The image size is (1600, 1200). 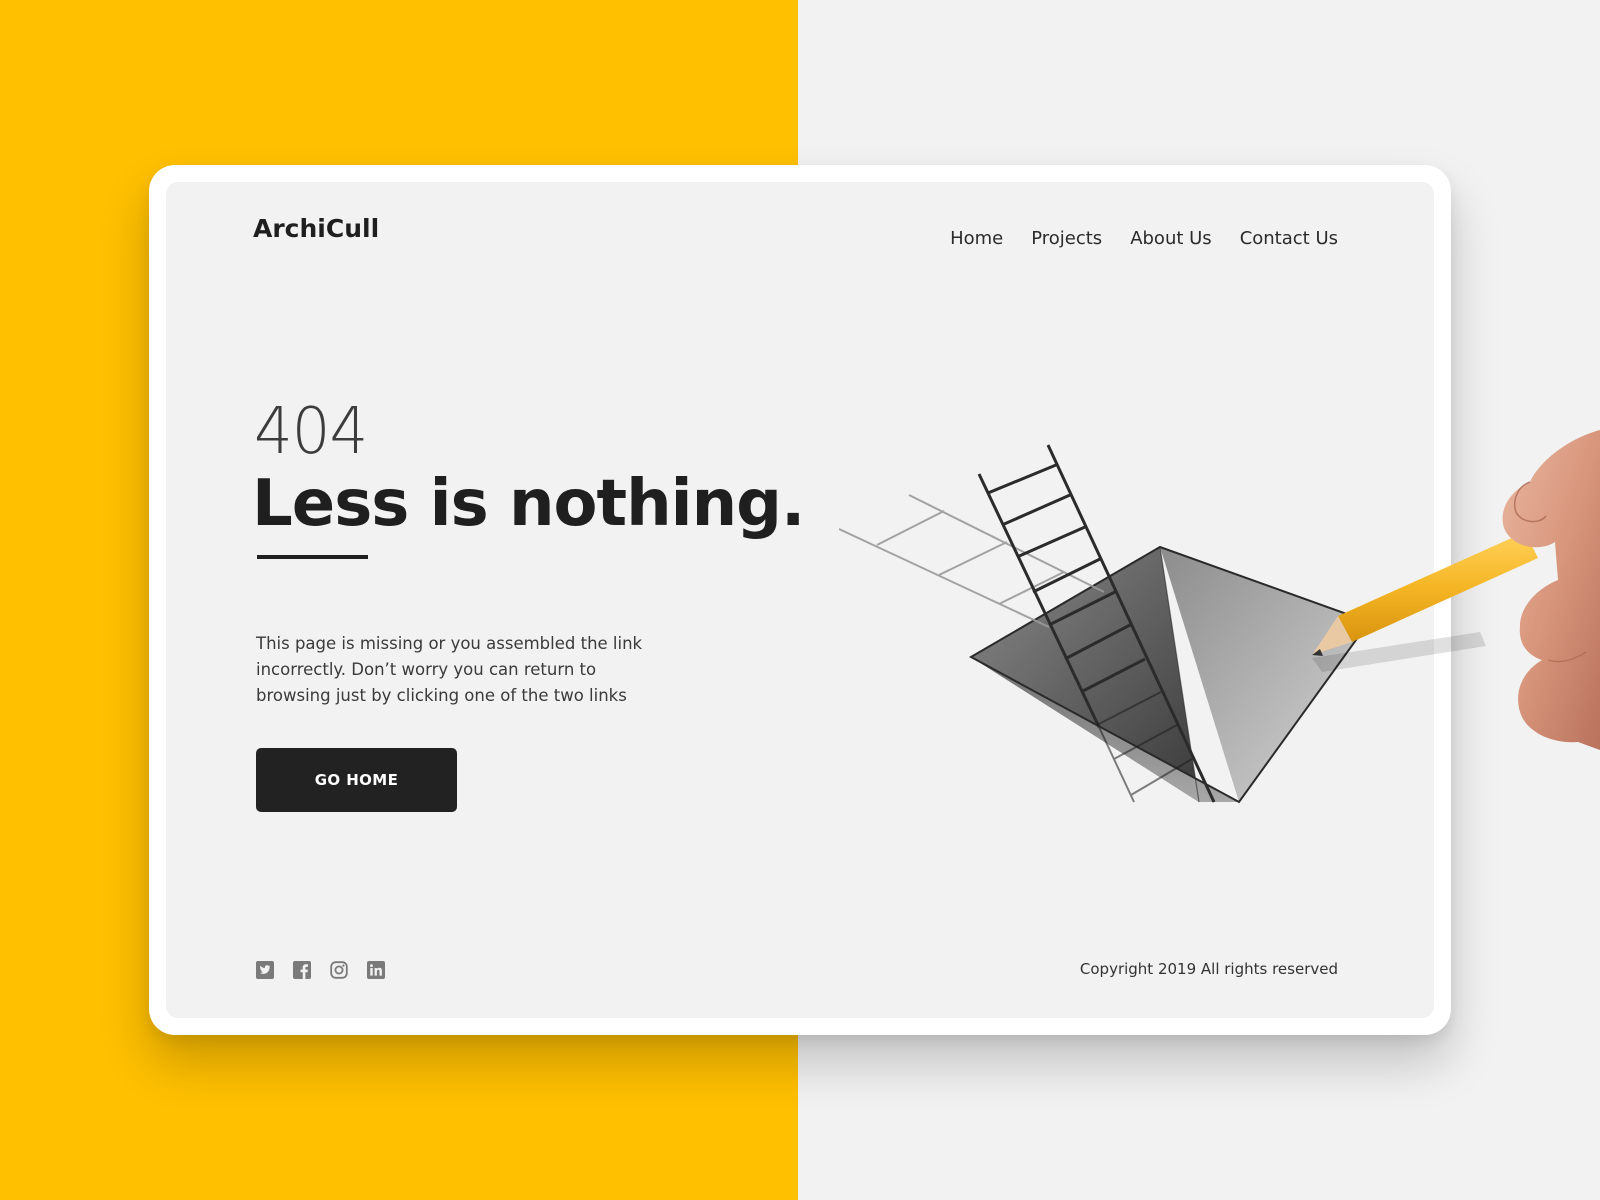 I want to click on title-underline, so click(x=312, y=557).